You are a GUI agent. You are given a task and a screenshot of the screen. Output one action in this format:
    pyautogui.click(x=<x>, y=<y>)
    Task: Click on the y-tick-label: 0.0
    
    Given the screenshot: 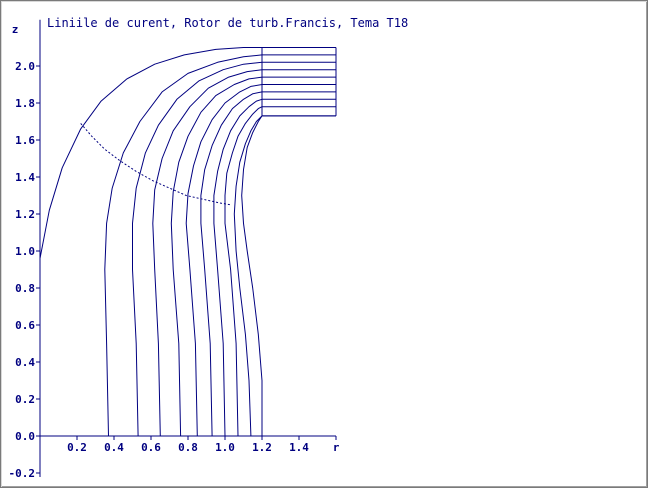 What is the action you would take?
    pyautogui.click(x=25, y=436)
    